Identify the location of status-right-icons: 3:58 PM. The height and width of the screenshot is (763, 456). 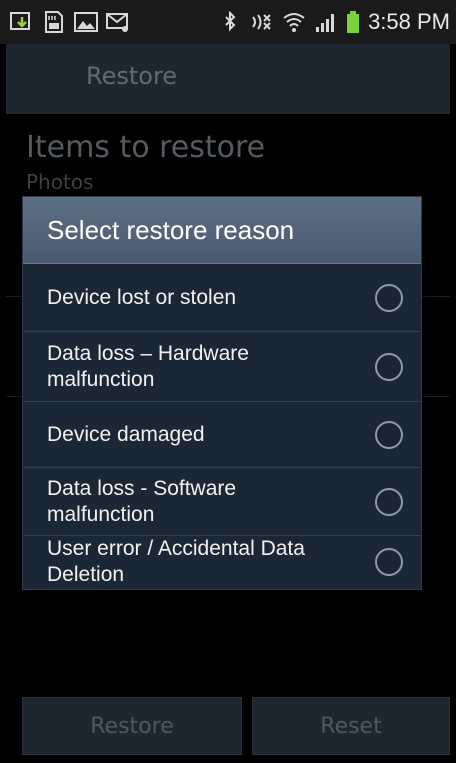
(337, 22).